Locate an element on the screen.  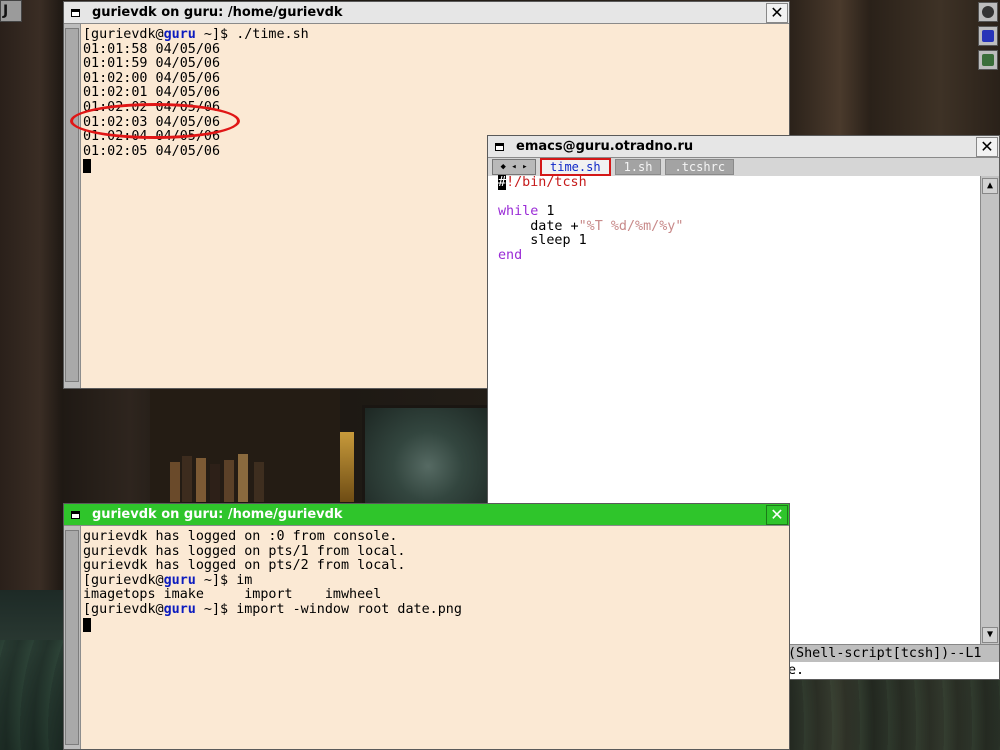
fireplace is located at coordinates (428, 456).